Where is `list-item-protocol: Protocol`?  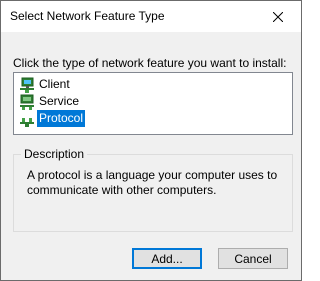
list-item-protocol: Protocol is located at coordinates (52, 118).